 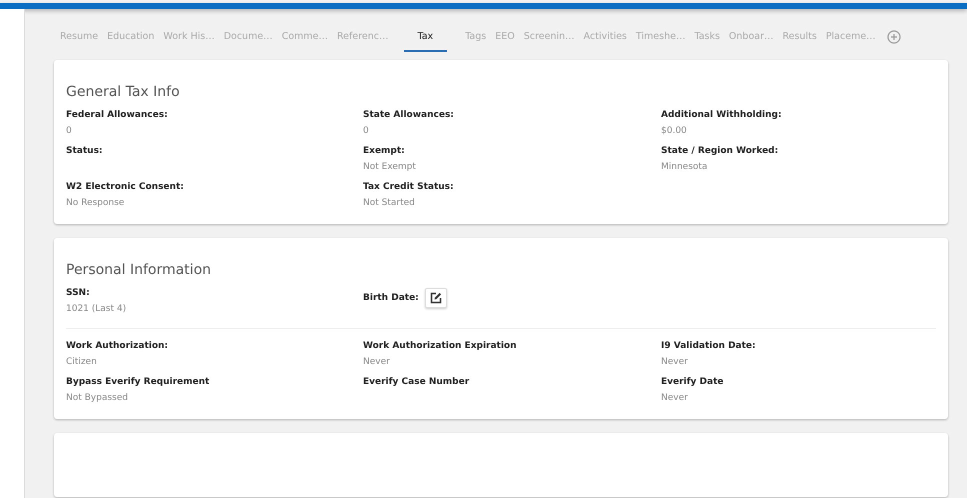 I want to click on card-title: General Tax Info, so click(x=123, y=92).